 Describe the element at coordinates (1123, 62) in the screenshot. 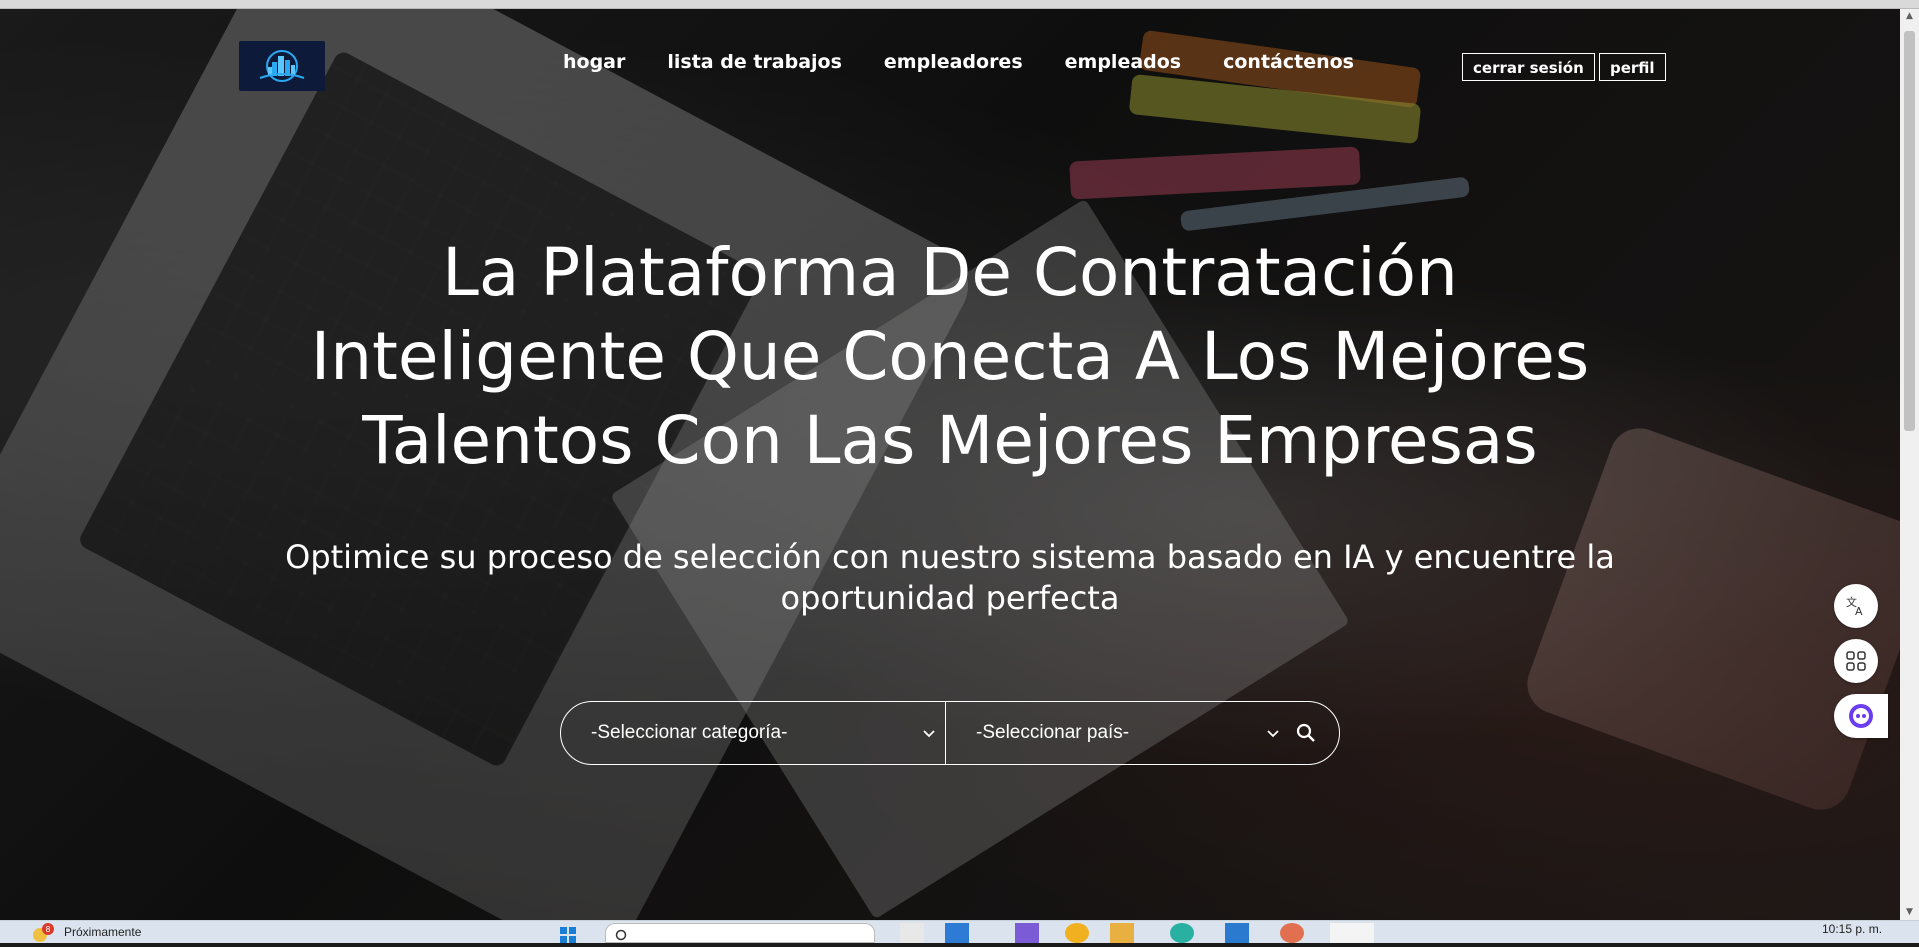

I see `nav-link-employees: empleados` at that location.